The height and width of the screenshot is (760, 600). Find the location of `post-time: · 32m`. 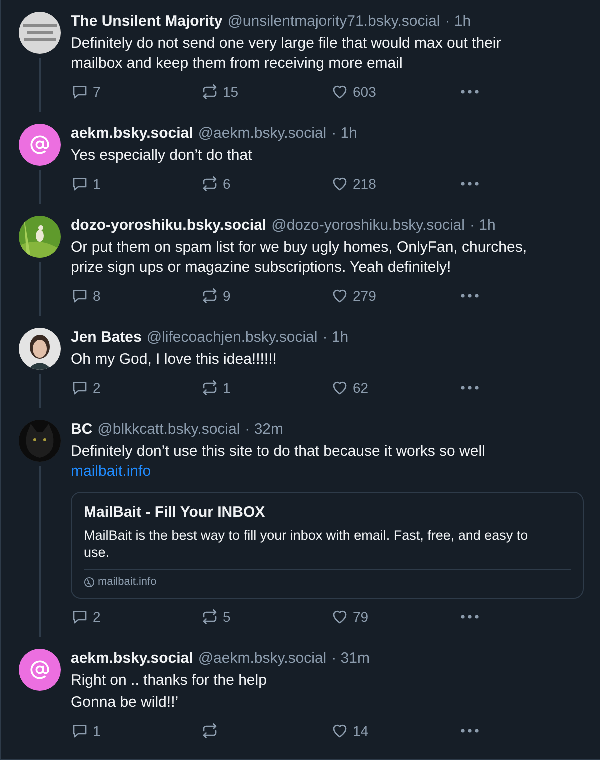

post-time: · 32m is located at coordinates (264, 430).